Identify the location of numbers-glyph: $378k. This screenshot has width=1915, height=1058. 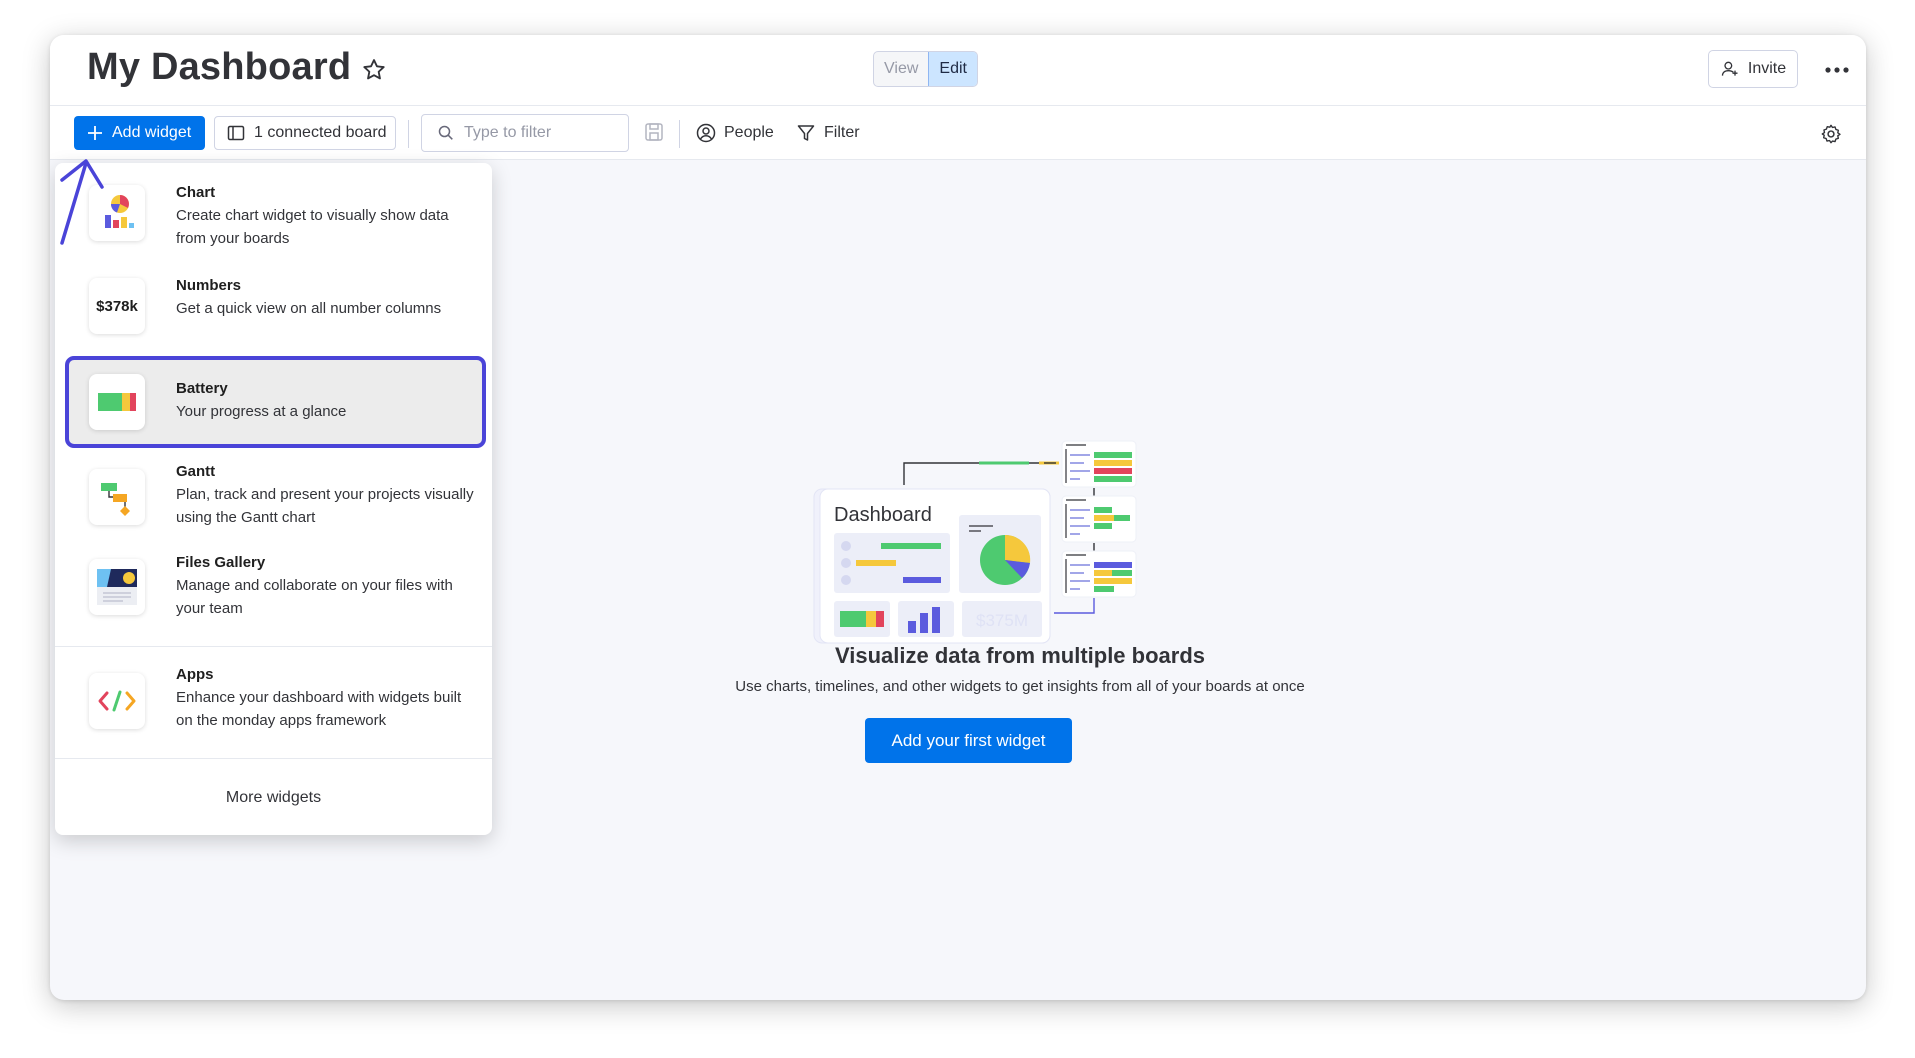
(117, 306).